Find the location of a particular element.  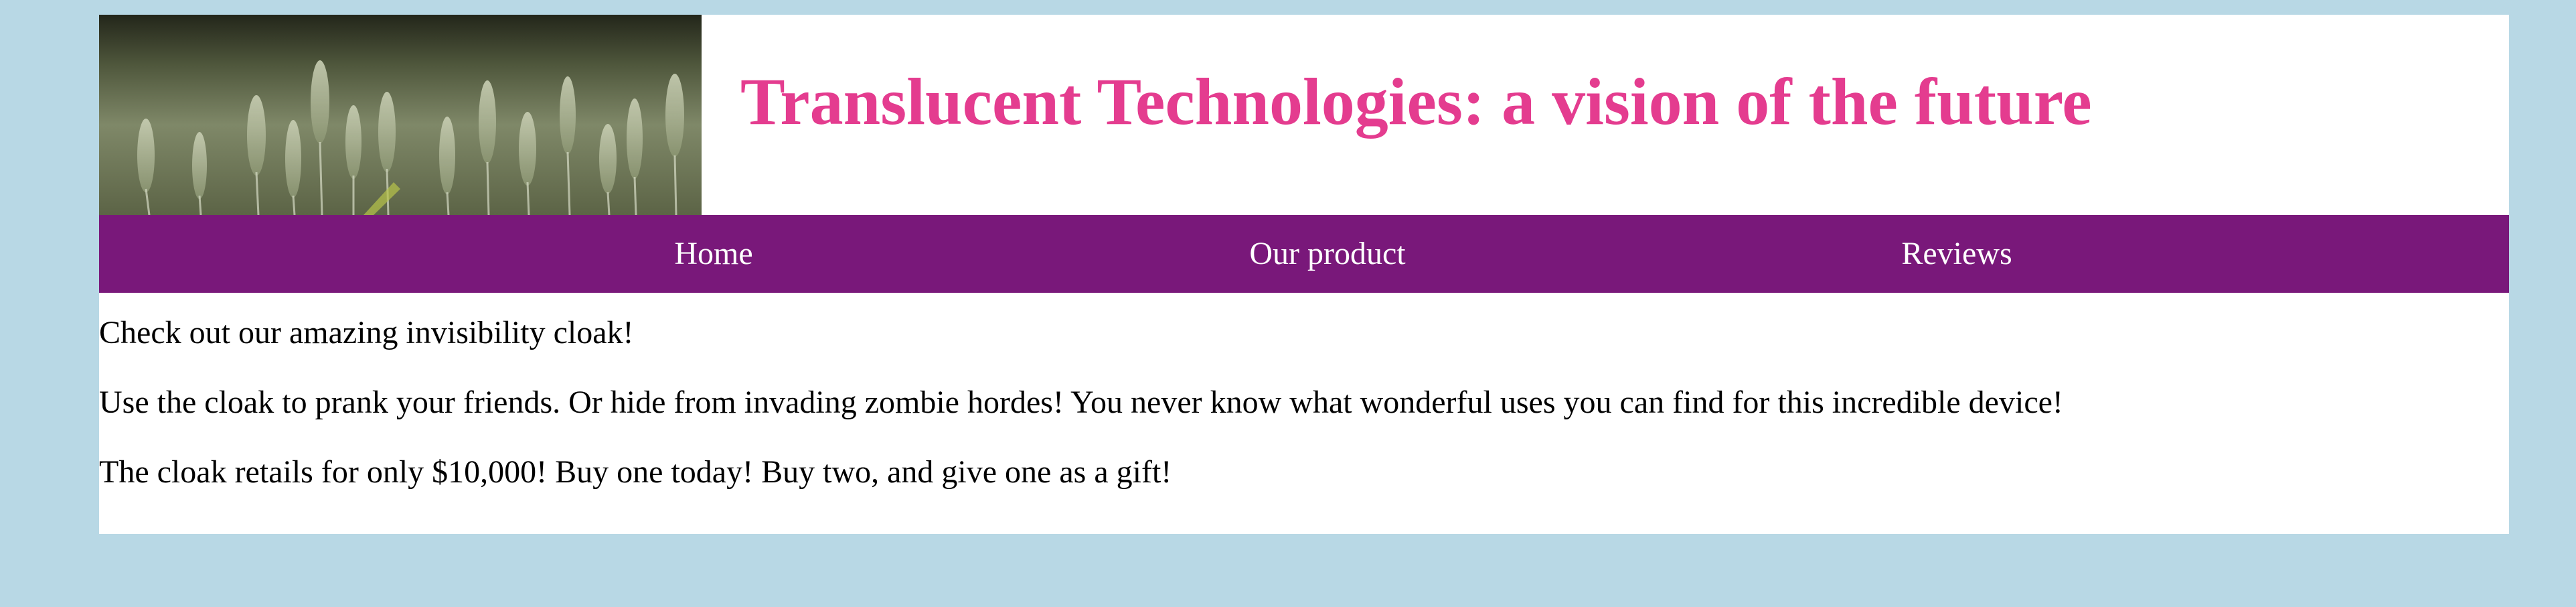

nav-link-reviews: Reviews is located at coordinates (1956, 254).